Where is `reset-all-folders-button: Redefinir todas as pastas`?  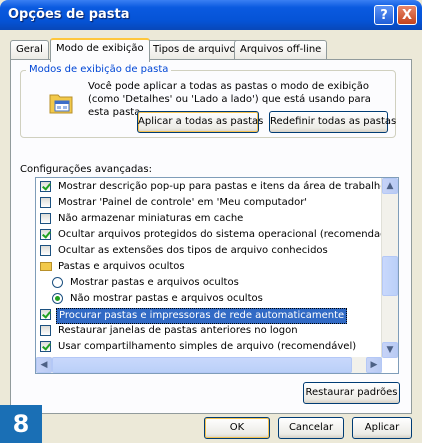 reset-all-folders-button: Redefinir todas as pastas is located at coordinates (332, 122).